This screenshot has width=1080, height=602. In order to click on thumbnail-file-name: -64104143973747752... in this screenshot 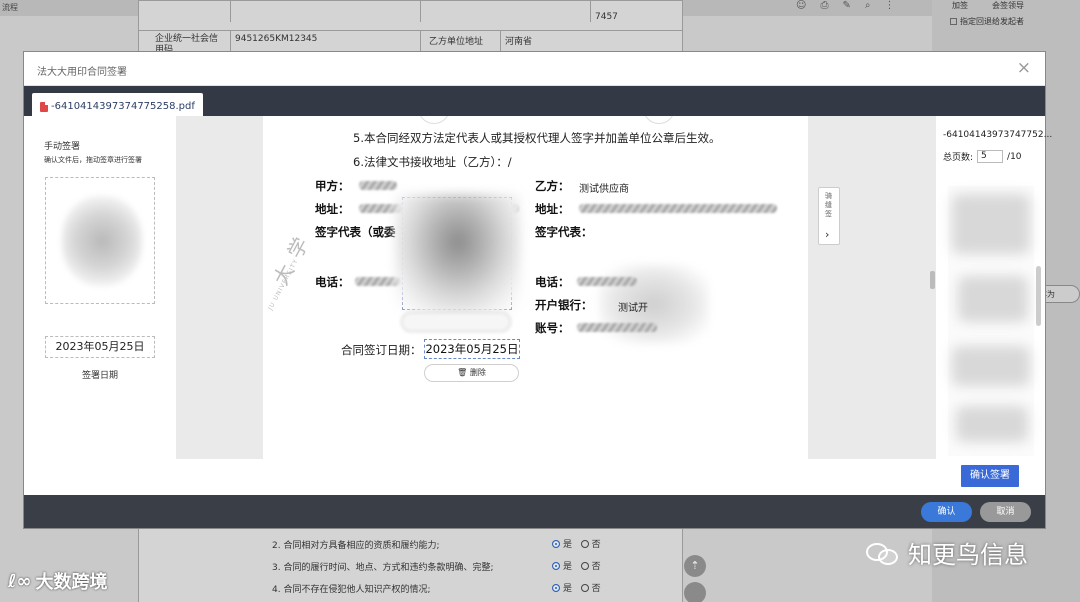, I will do `click(998, 135)`.